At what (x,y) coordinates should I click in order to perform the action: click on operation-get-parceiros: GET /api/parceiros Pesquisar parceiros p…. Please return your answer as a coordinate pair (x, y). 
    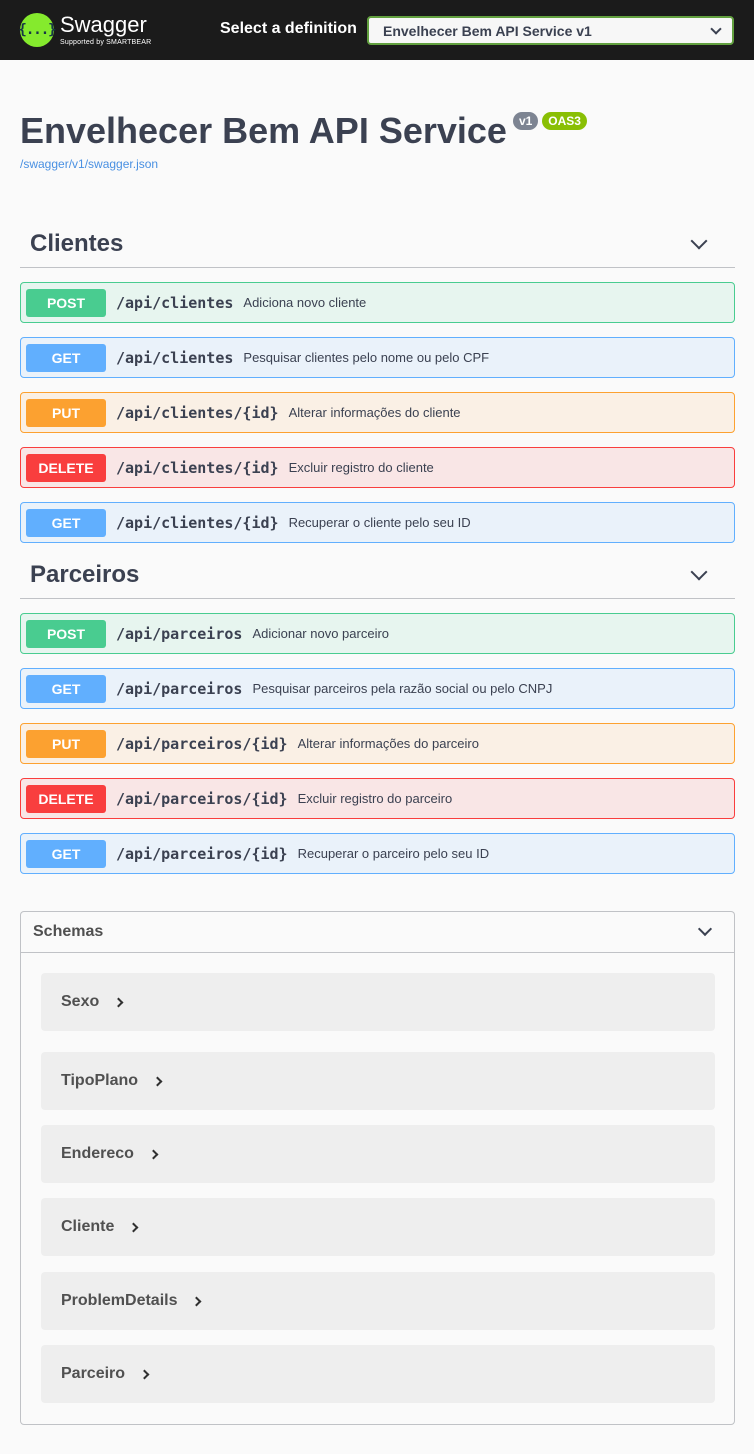
    Looking at the image, I should click on (377, 688).